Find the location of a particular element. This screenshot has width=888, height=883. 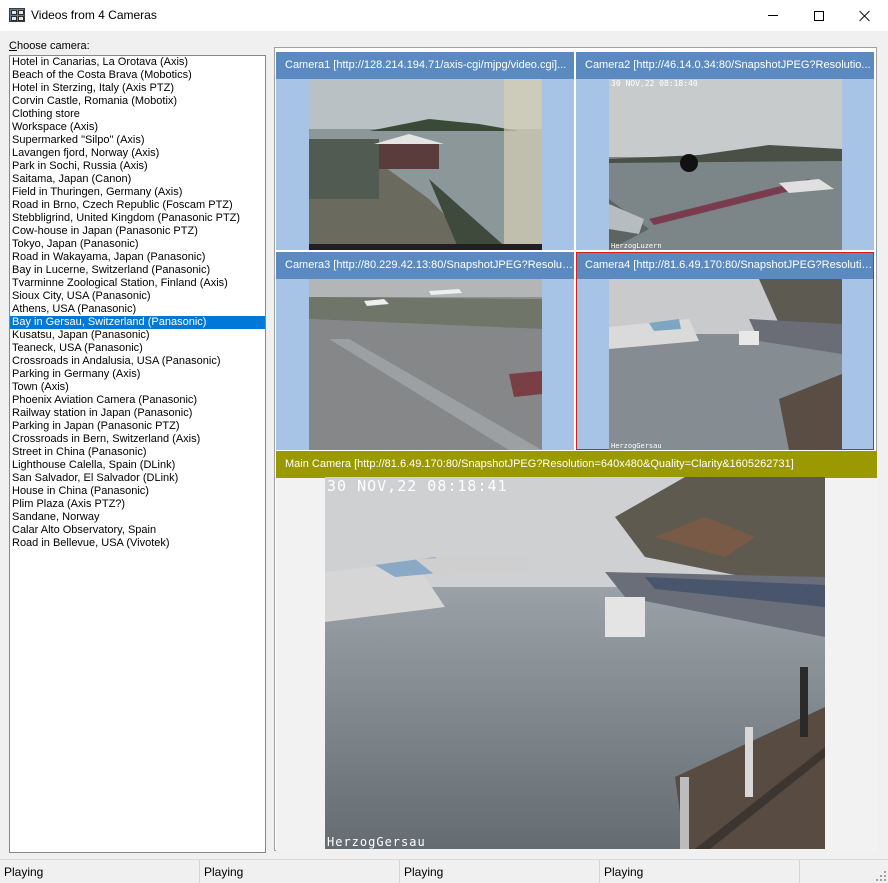

main-camera-watermark: HerzogGersau is located at coordinates (376, 842).